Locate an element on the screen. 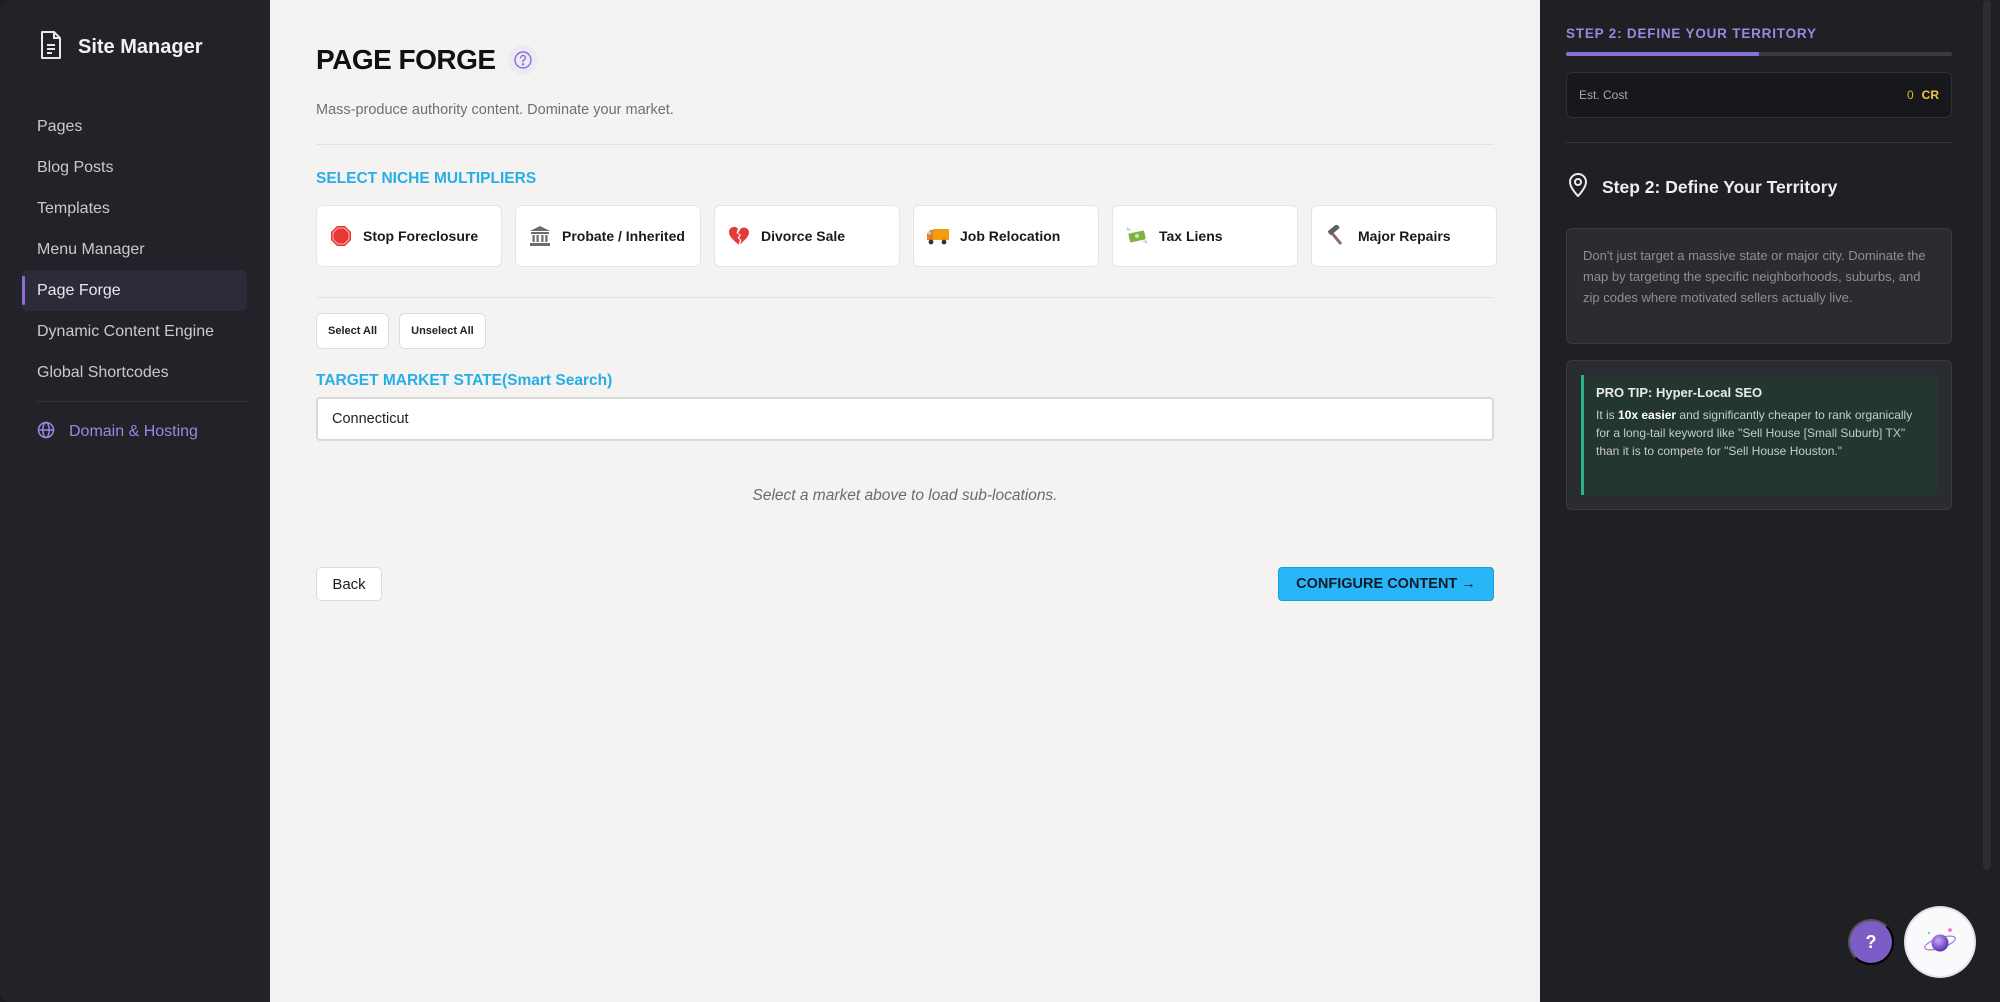 This screenshot has width=2000, height=1002. question-icon is located at coordinates (522, 60).